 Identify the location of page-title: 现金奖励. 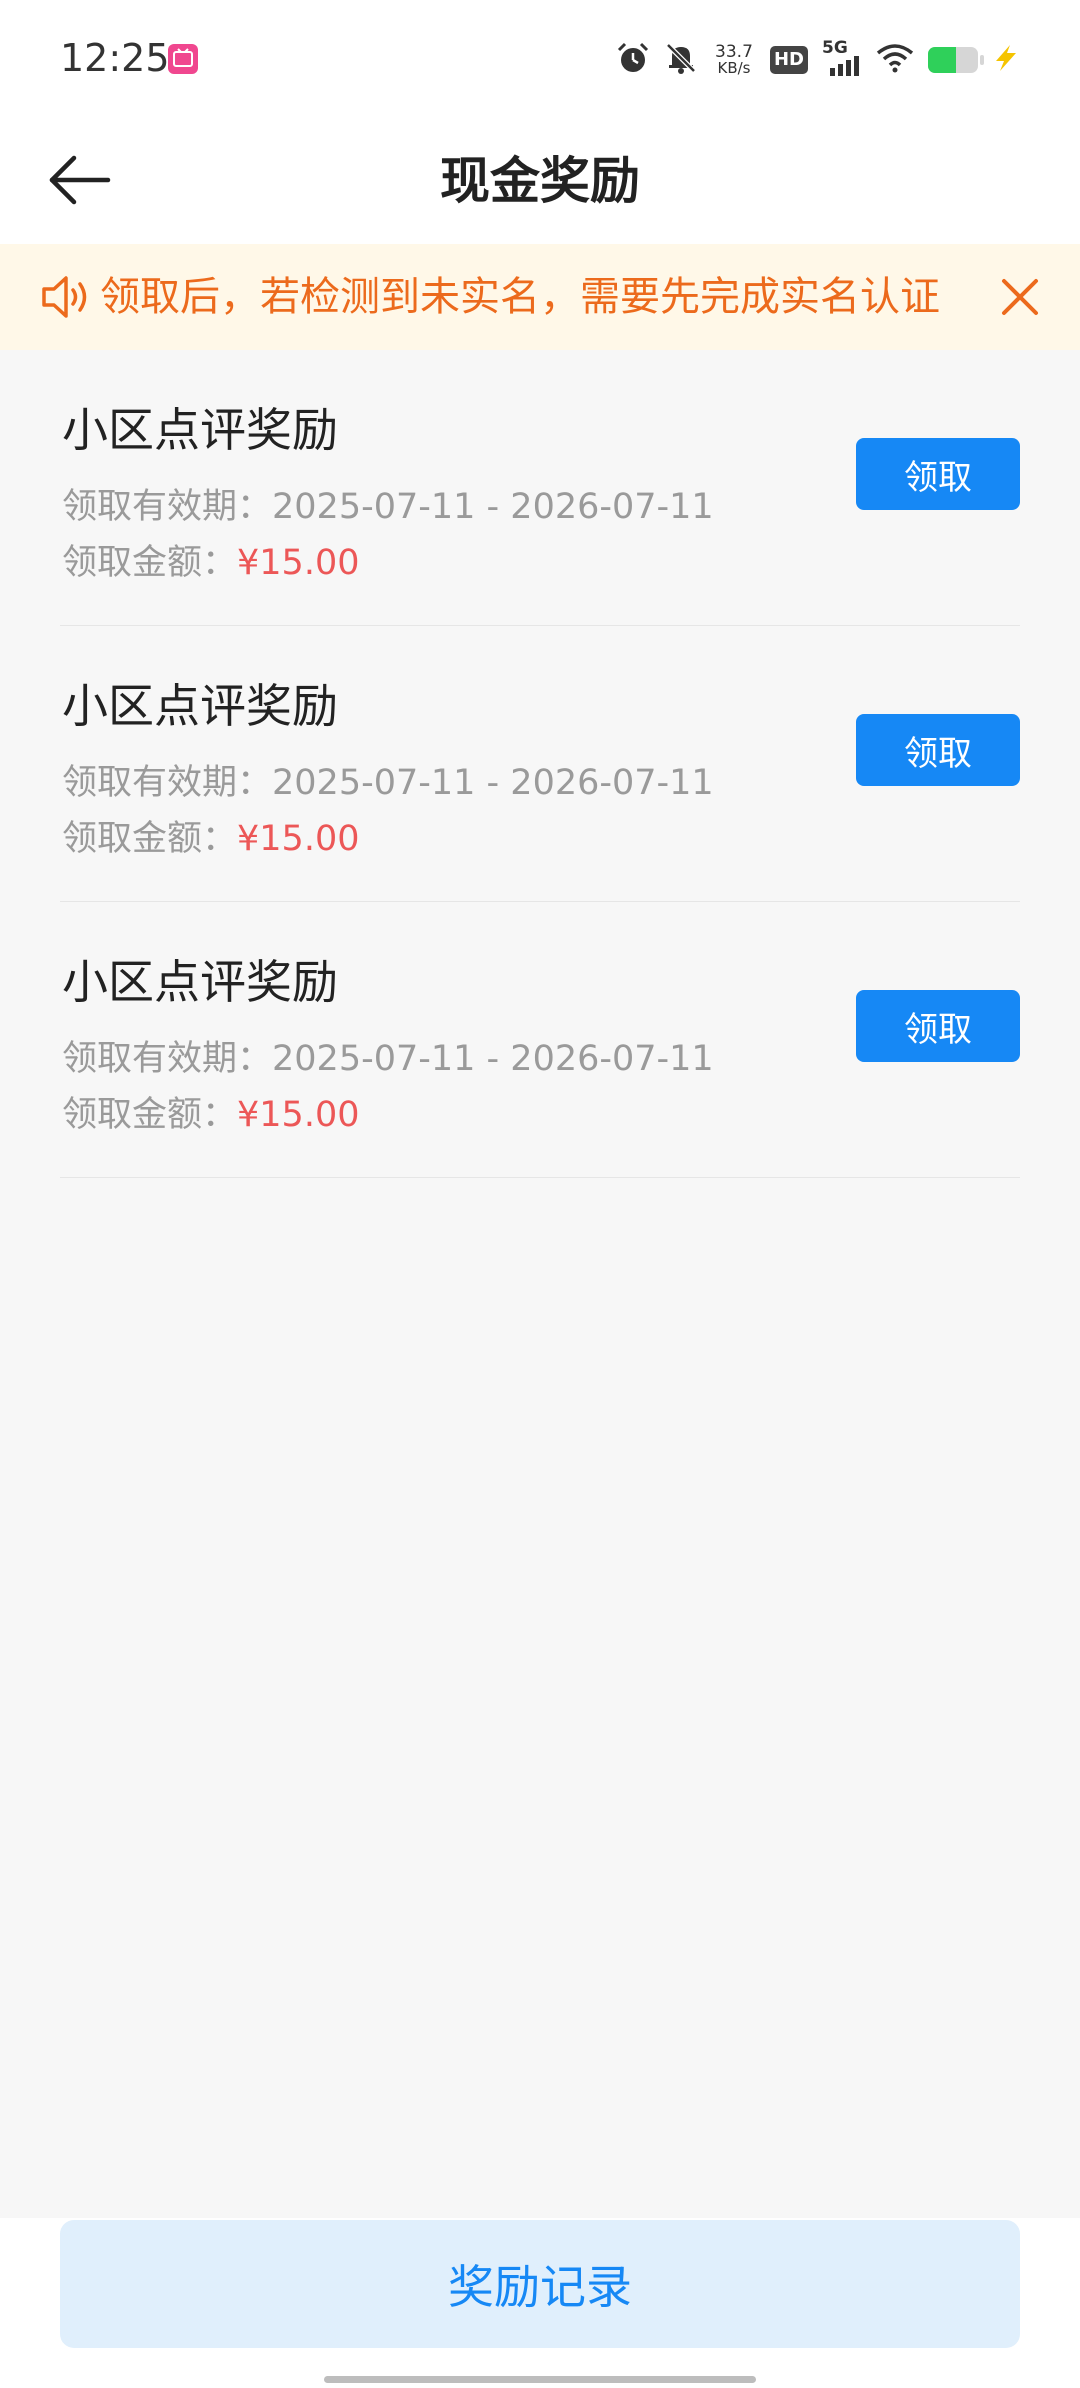
(540, 181).